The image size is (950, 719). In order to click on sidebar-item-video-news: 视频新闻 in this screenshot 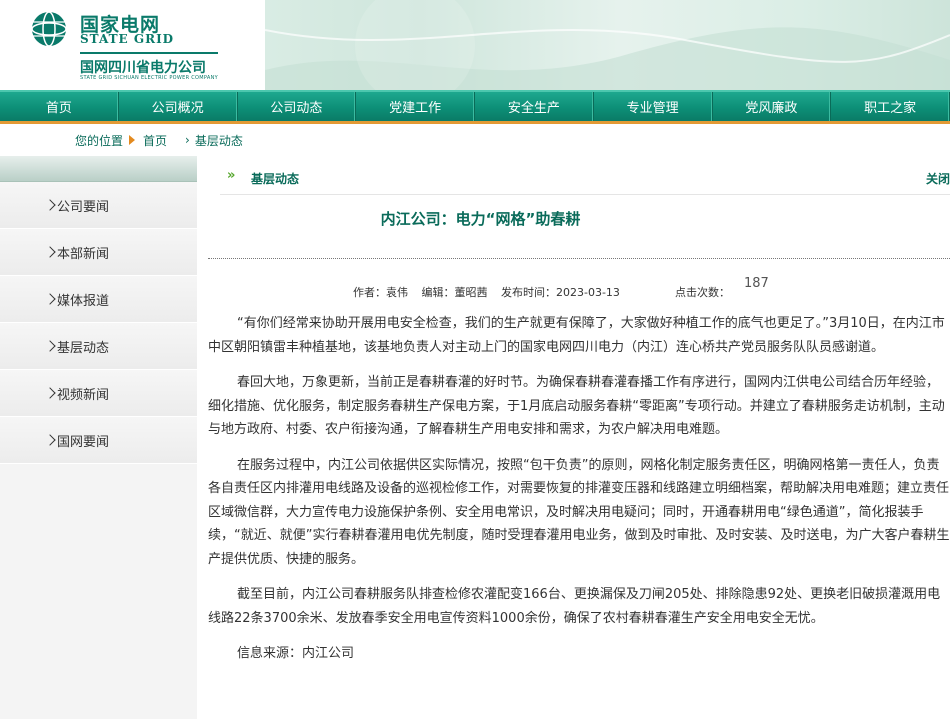, I will do `click(98, 393)`.